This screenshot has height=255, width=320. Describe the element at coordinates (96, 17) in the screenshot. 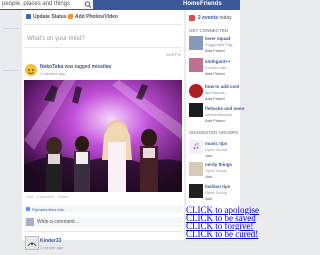

I see `tab-add-photos-label: Add Photos/Video` at that location.